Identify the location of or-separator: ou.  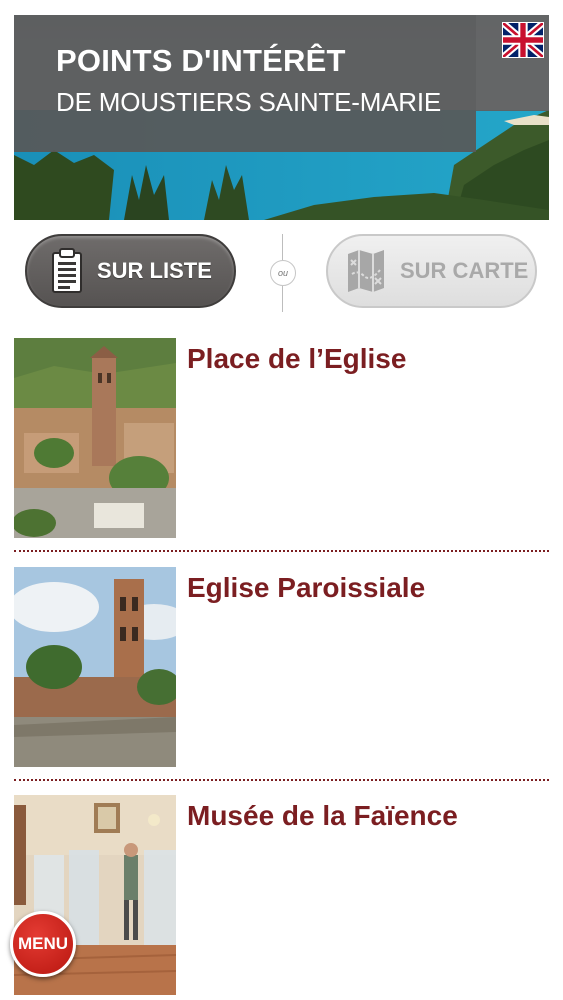
(283, 273).